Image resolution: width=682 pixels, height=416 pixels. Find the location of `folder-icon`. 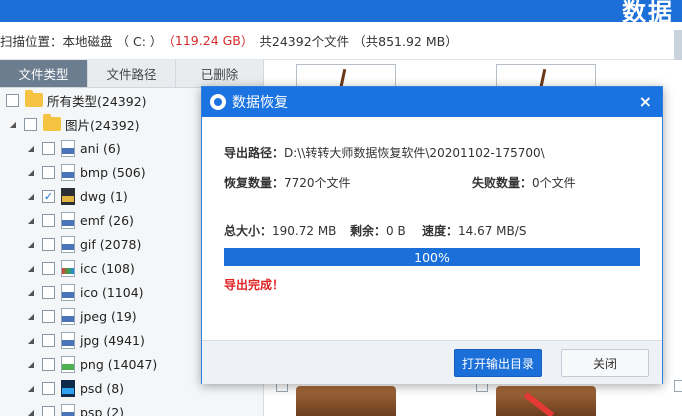

folder-icon is located at coordinates (52, 122).